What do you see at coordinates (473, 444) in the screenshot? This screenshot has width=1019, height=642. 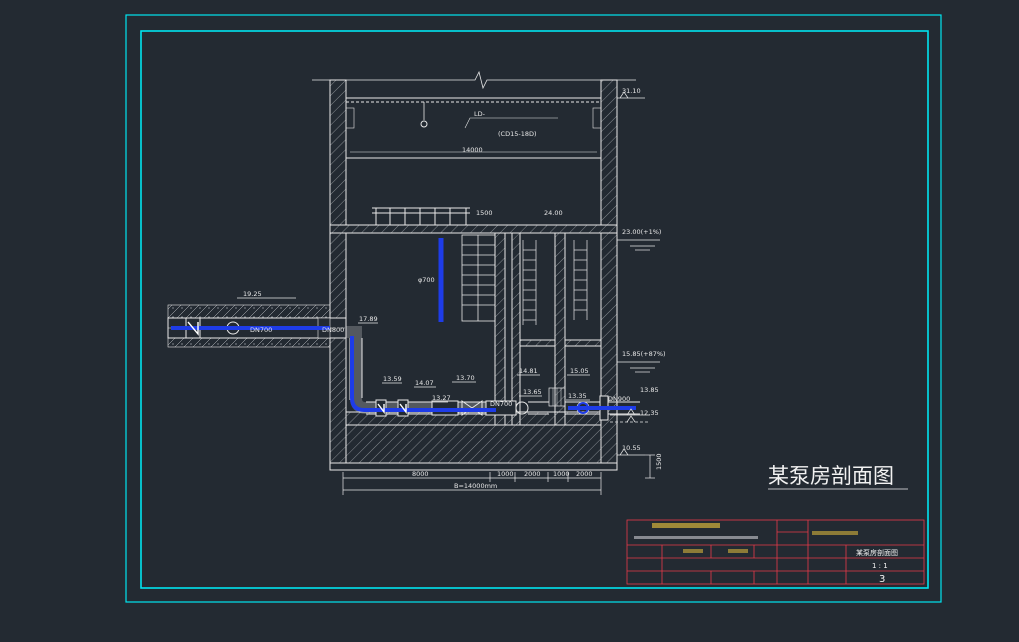 I see `base-slab` at bounding box center [473, 444].